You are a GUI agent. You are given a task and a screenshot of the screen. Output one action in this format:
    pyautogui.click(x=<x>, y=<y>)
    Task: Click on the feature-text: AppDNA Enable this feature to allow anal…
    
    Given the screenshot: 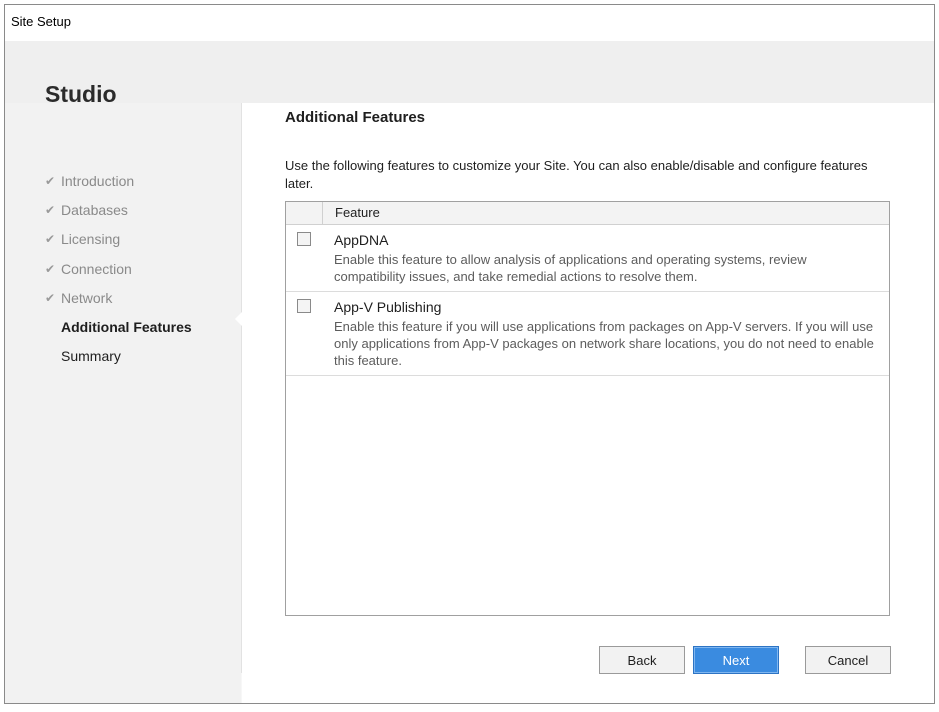 What is the action you would take?
    pyautogui.click(x=605, y=258)
    